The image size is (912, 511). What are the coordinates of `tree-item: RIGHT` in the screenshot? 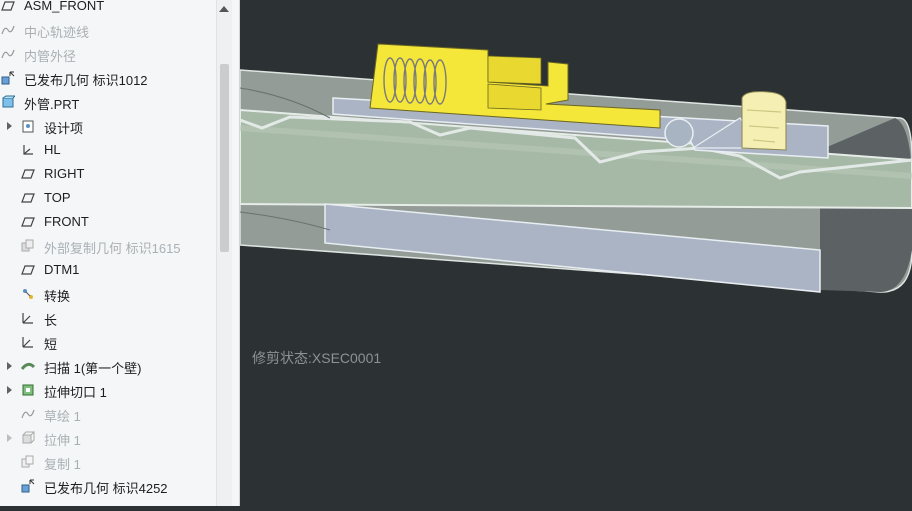 It's located at (108, 174).